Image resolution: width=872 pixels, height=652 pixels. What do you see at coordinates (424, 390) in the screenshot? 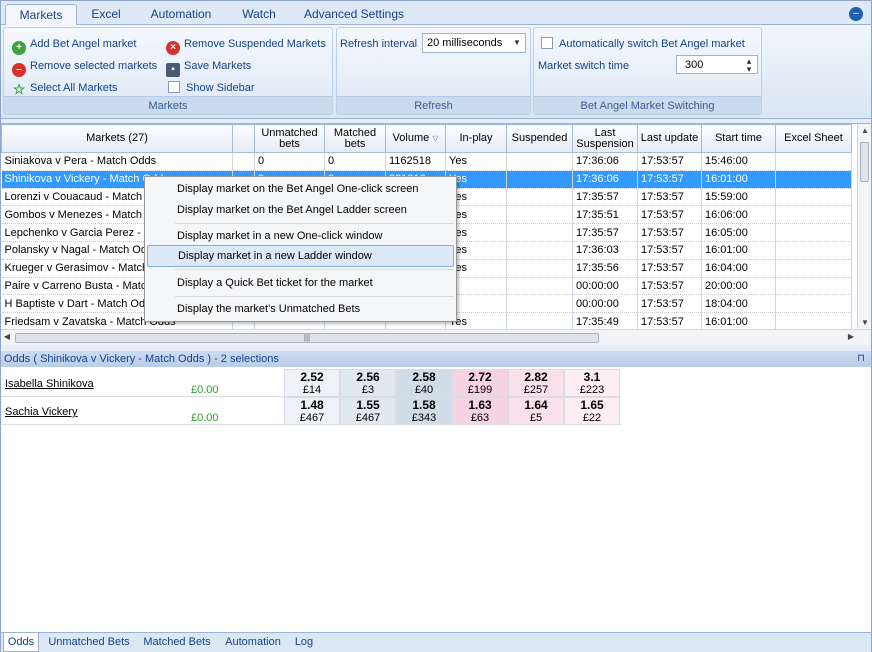
I see `price-amount: £40` at bounding box center [424, 390].